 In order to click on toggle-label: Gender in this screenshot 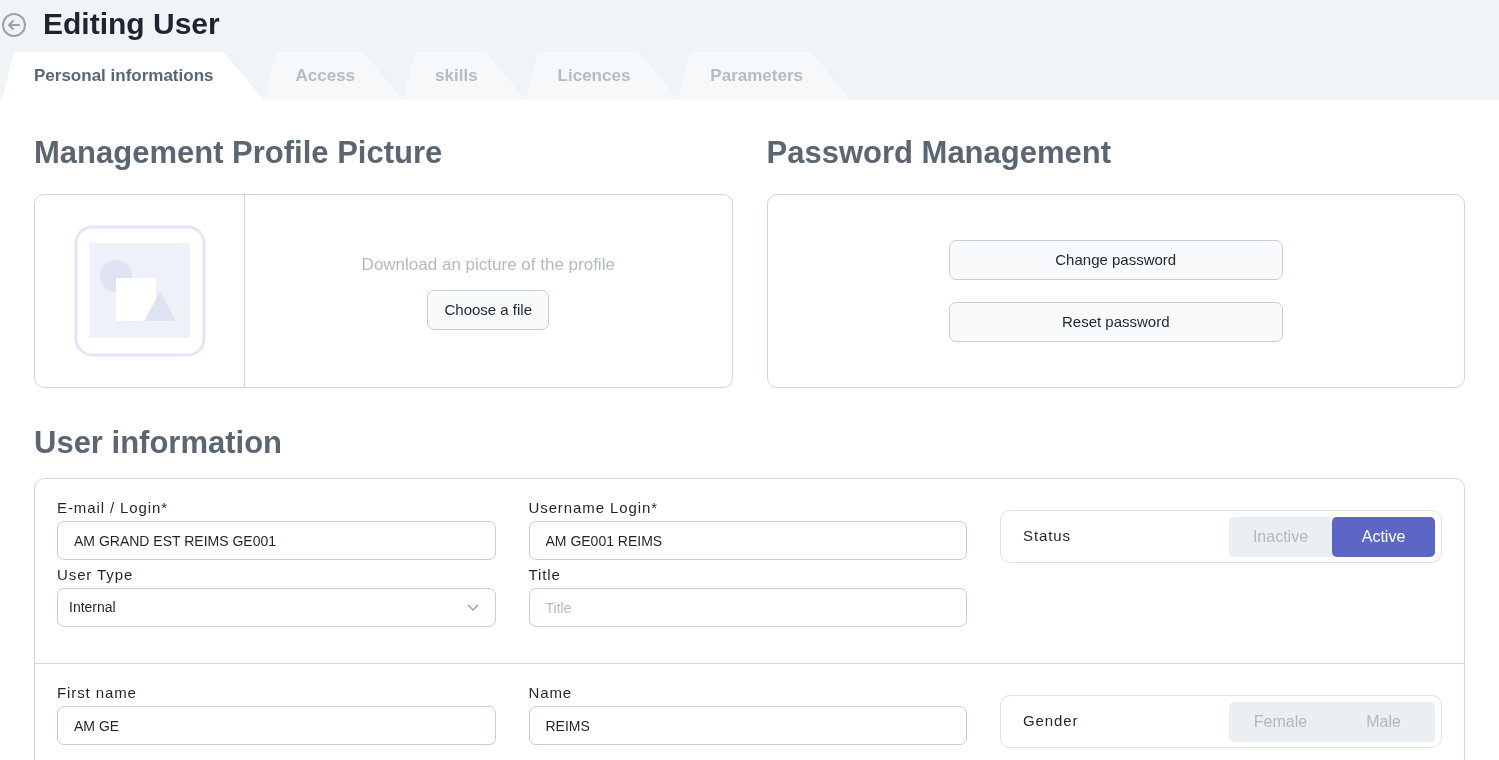, I will do `click(1051, 721)`.